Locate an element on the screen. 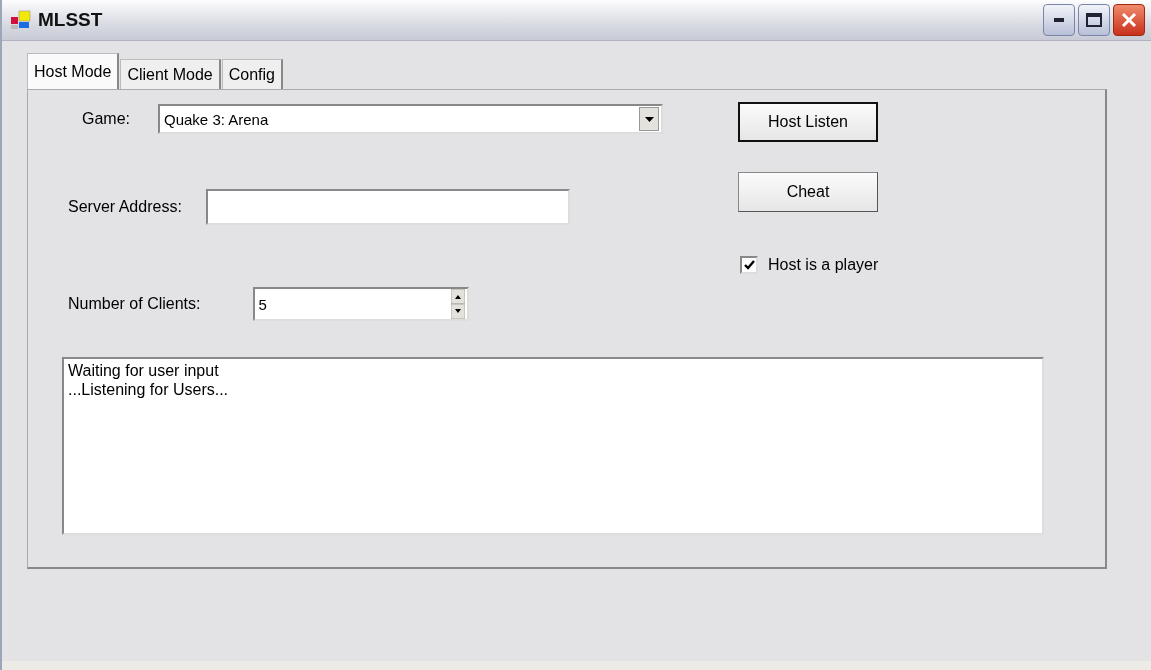 Image resolution: width=1151 pixels, height=670 pixels. clients-spinner: 5 is located at coordinates (360, 304).